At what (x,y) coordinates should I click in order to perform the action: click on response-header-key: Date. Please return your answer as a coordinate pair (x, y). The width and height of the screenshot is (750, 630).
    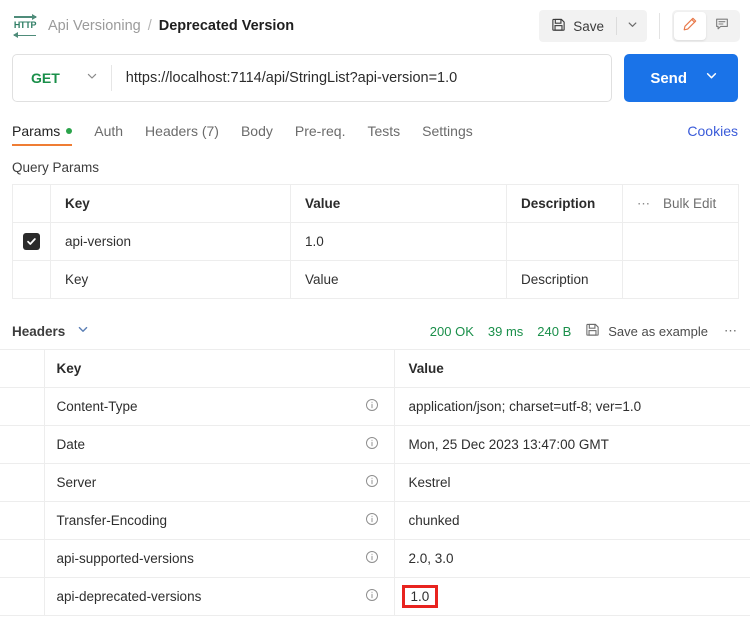
    Looking at the image, I should click on (219, 444).